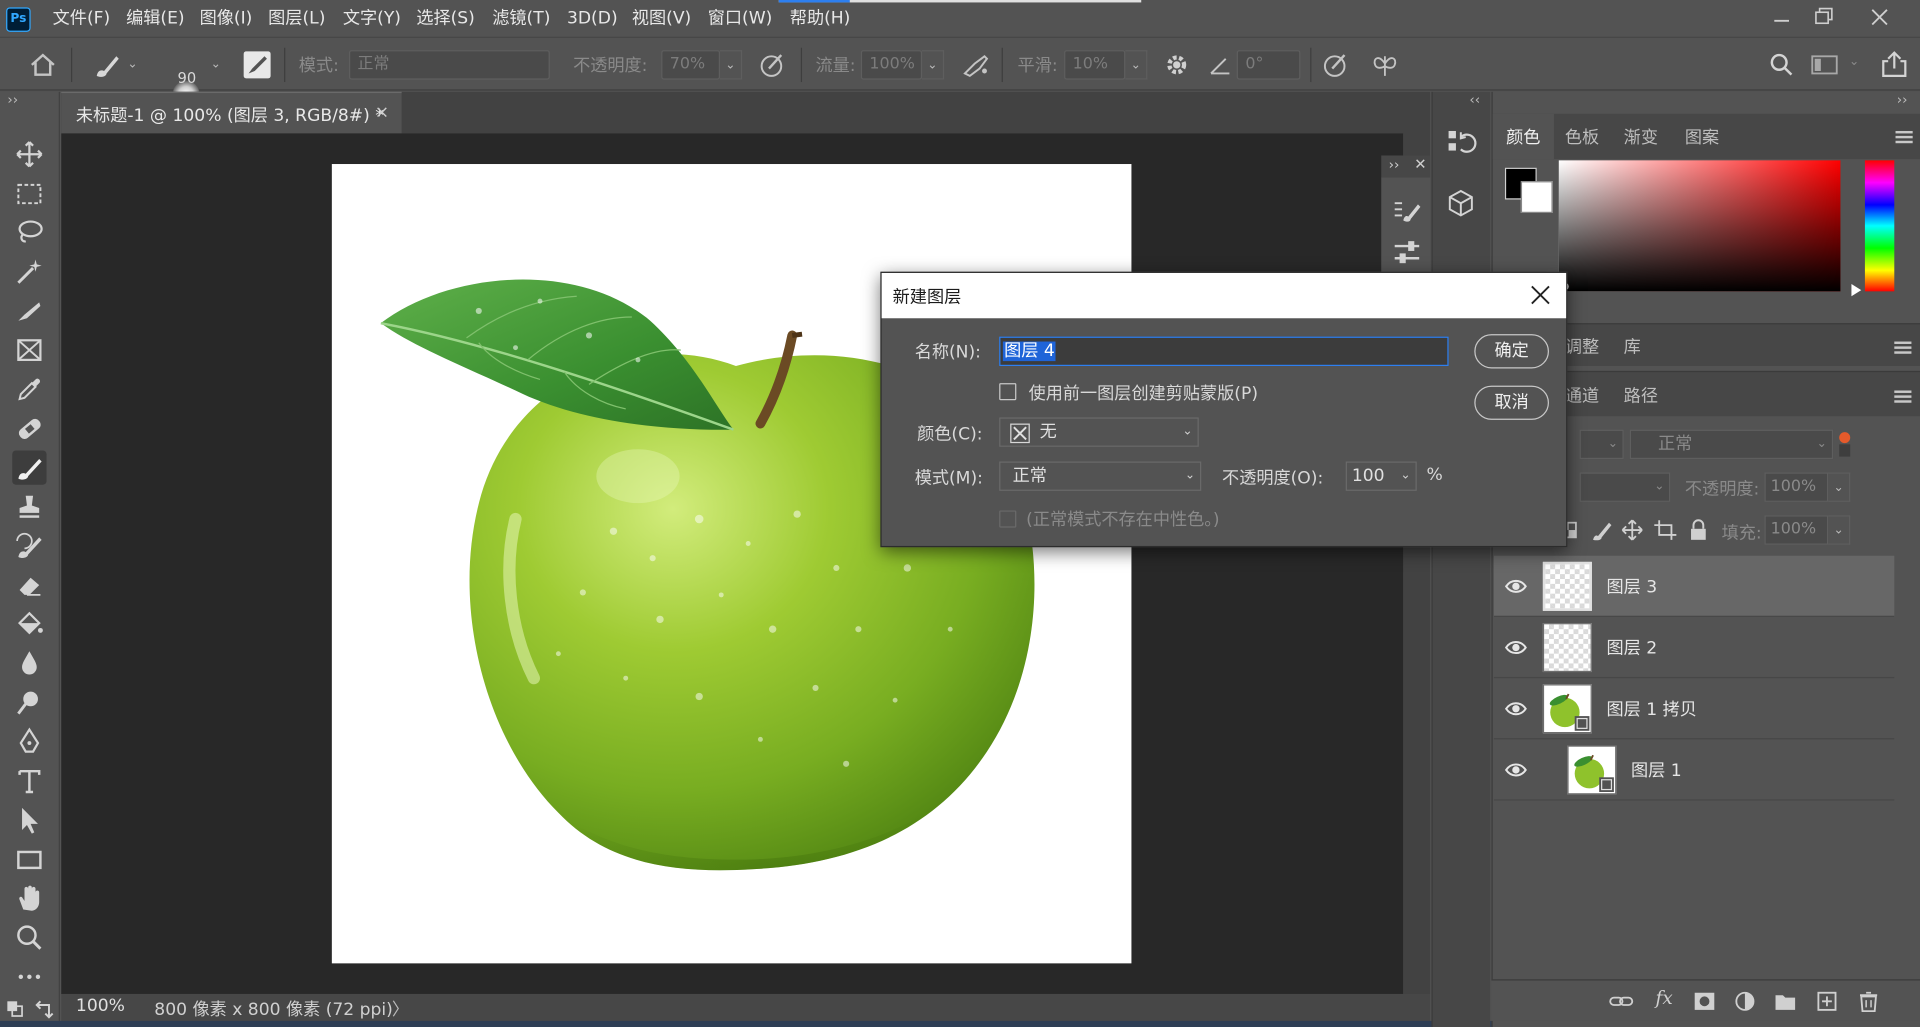  Describe the element at coordinates (1008, 392) in the screenshot. I see `clipping-mask-checkbox` at that location.